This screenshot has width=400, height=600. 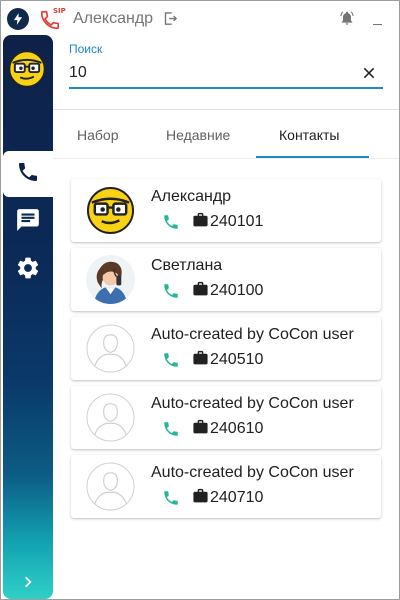 I want to click on contact-name: Светлана, so click(x=187, y=265).